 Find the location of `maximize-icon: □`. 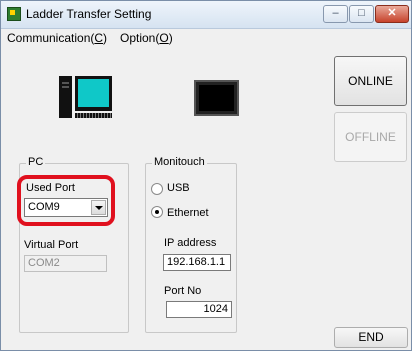

maximize-icon: □ is located at coordinates (361, 13).